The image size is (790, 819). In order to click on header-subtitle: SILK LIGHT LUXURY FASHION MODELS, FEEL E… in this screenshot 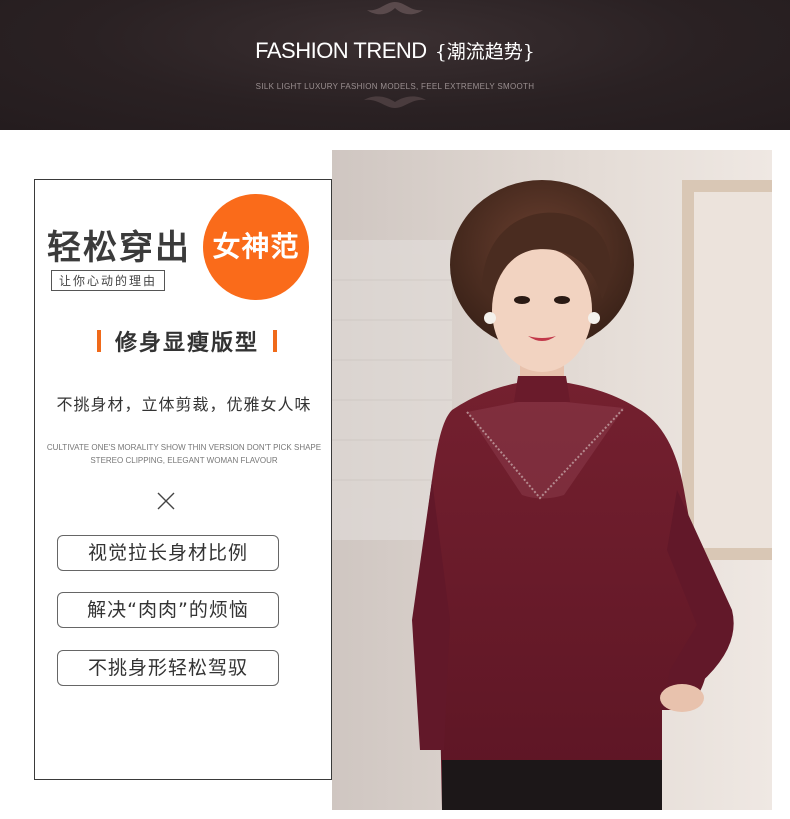, I will do `click(395, 86)`.